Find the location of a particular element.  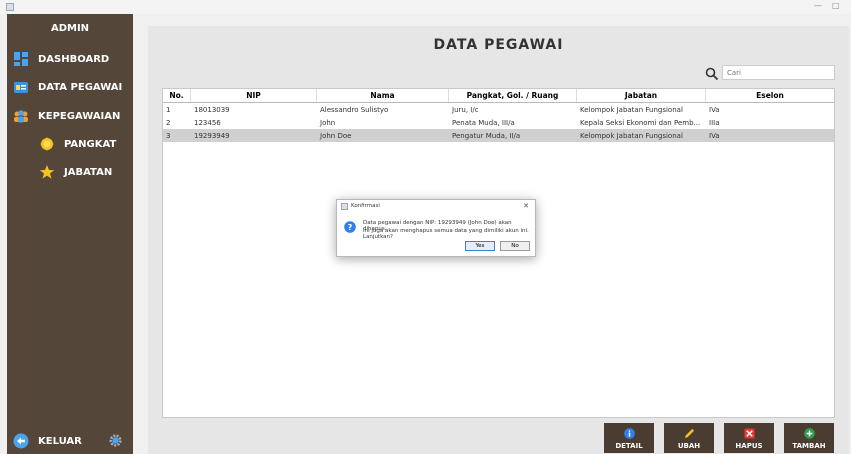

cell-nip: 19293949 is located at coordinates (212, 135).